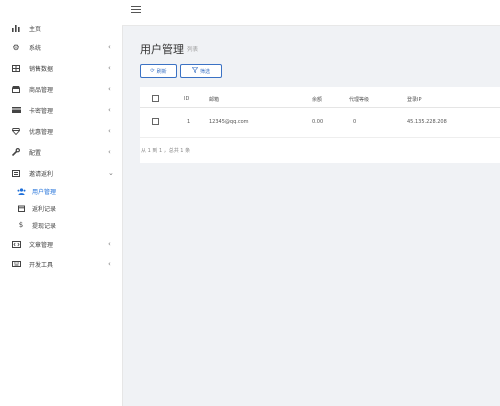  Describe the element at coordinates (186, 99) in the screenshot. I see `column-header-id: ID` at that location.